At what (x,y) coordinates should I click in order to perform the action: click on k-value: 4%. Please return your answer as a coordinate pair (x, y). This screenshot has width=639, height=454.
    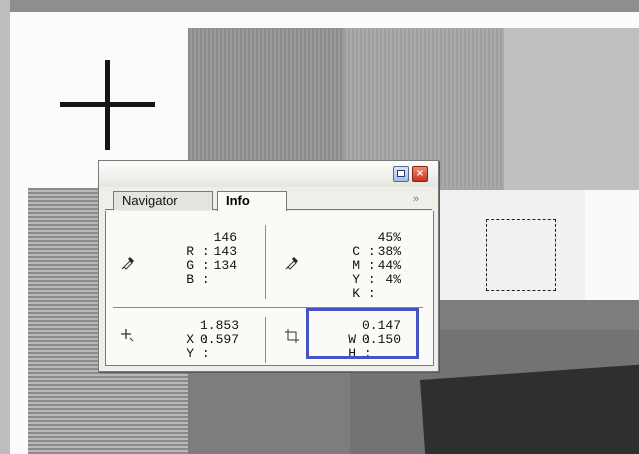
    Looking at the image, I should click on (393, 279).